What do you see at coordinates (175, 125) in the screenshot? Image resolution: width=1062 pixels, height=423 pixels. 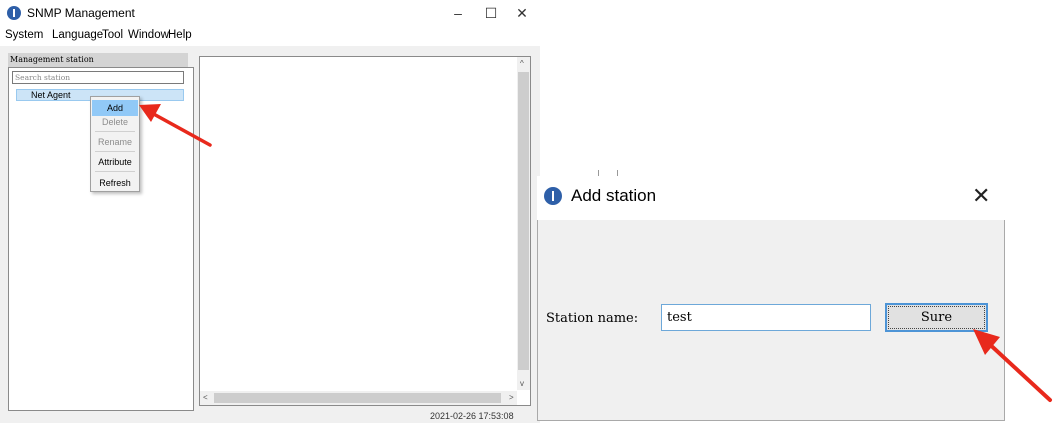 I see `arrow-to-add` at bounding box center [175, 125].